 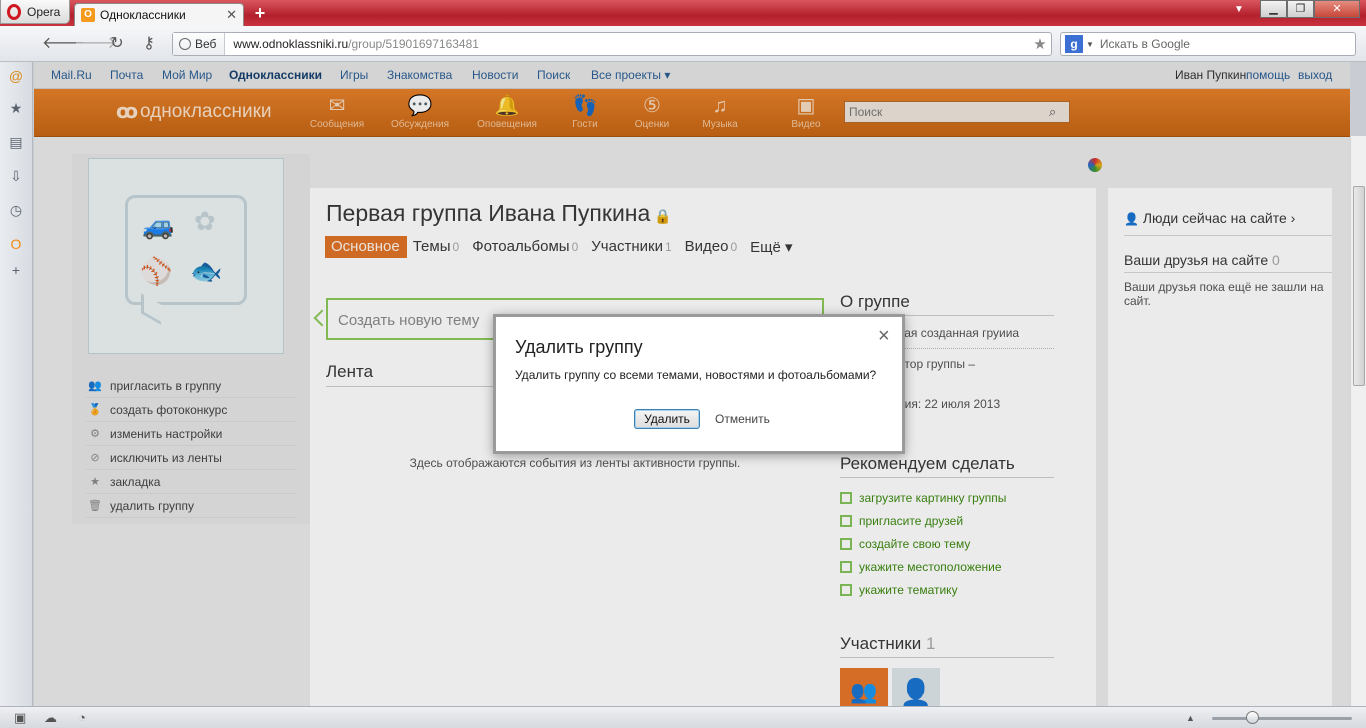 What do you see at coordinates (88, 15) in the screenshot?
I see `ok-favicon-icon: О` at bounding box center [88, 15].